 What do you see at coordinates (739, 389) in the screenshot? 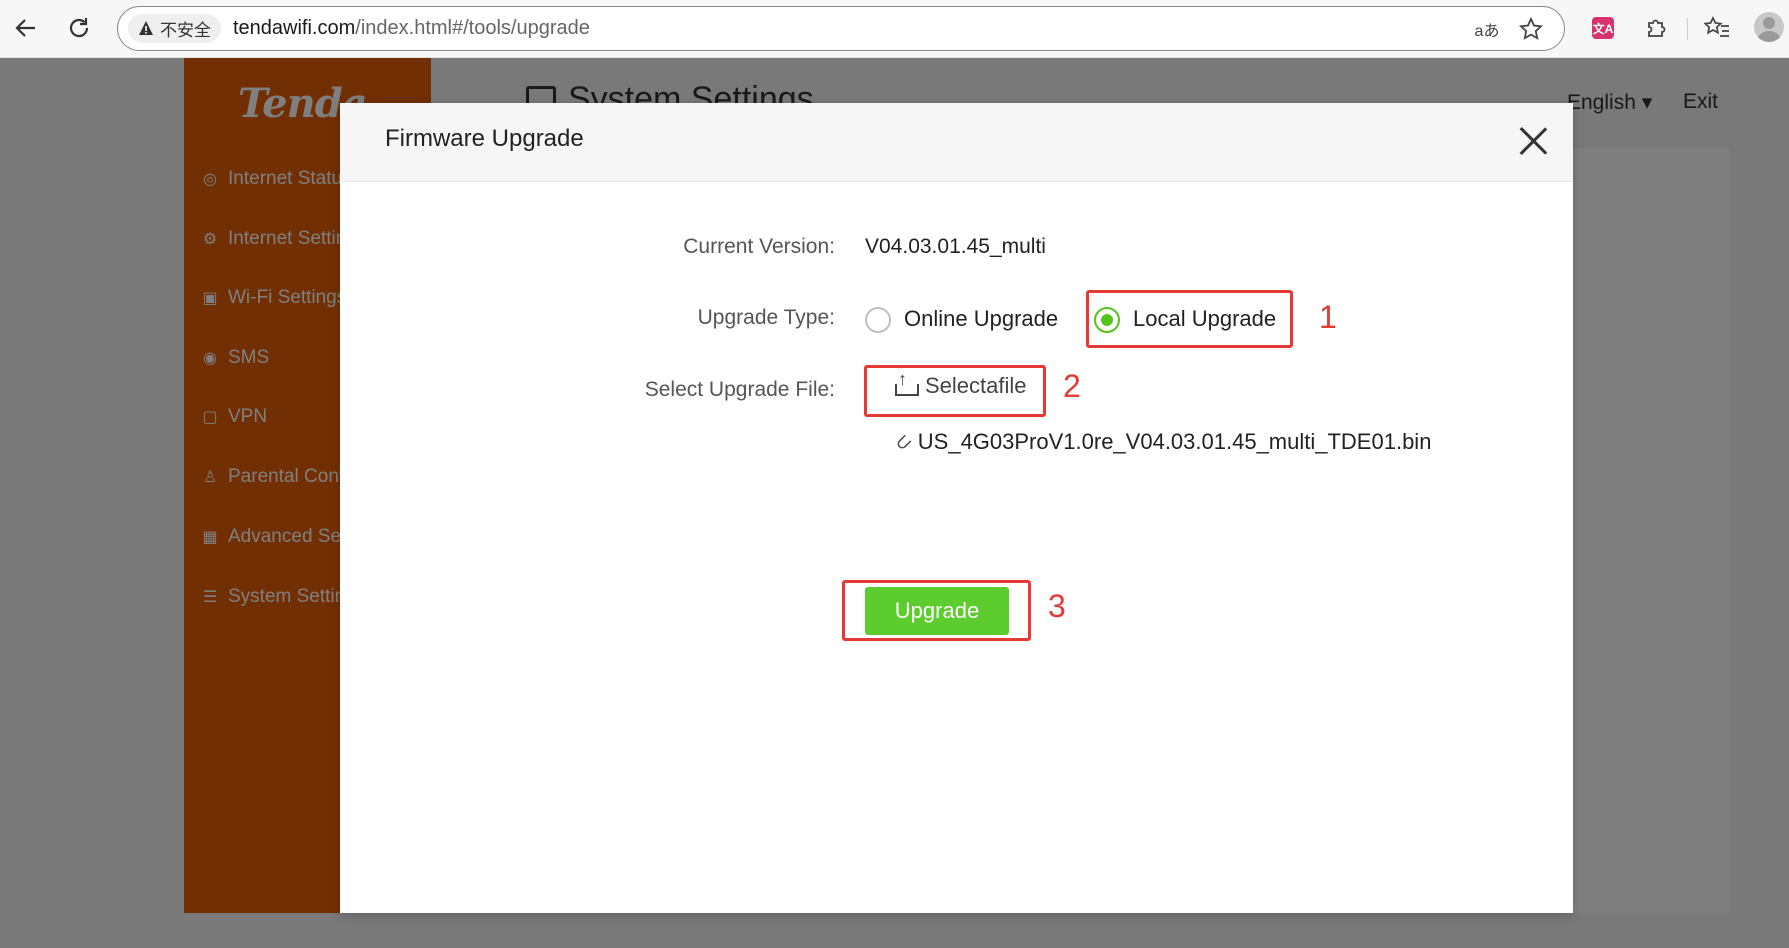
I see `select-file-label: Select Upgrade File:` at bounding box center [739, 389].